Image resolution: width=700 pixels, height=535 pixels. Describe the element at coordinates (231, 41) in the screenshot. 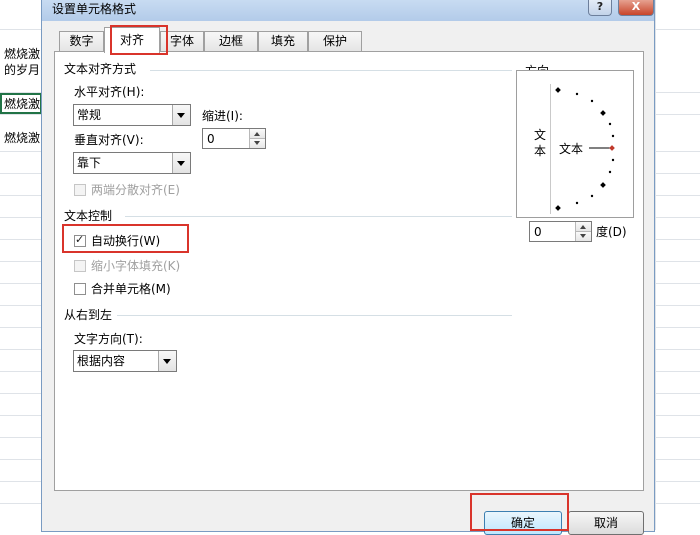

I see `tab-border: 边框` at that location.